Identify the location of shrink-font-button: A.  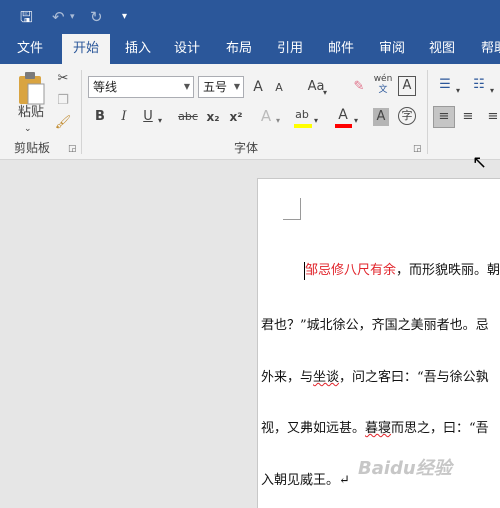
(279, 88).